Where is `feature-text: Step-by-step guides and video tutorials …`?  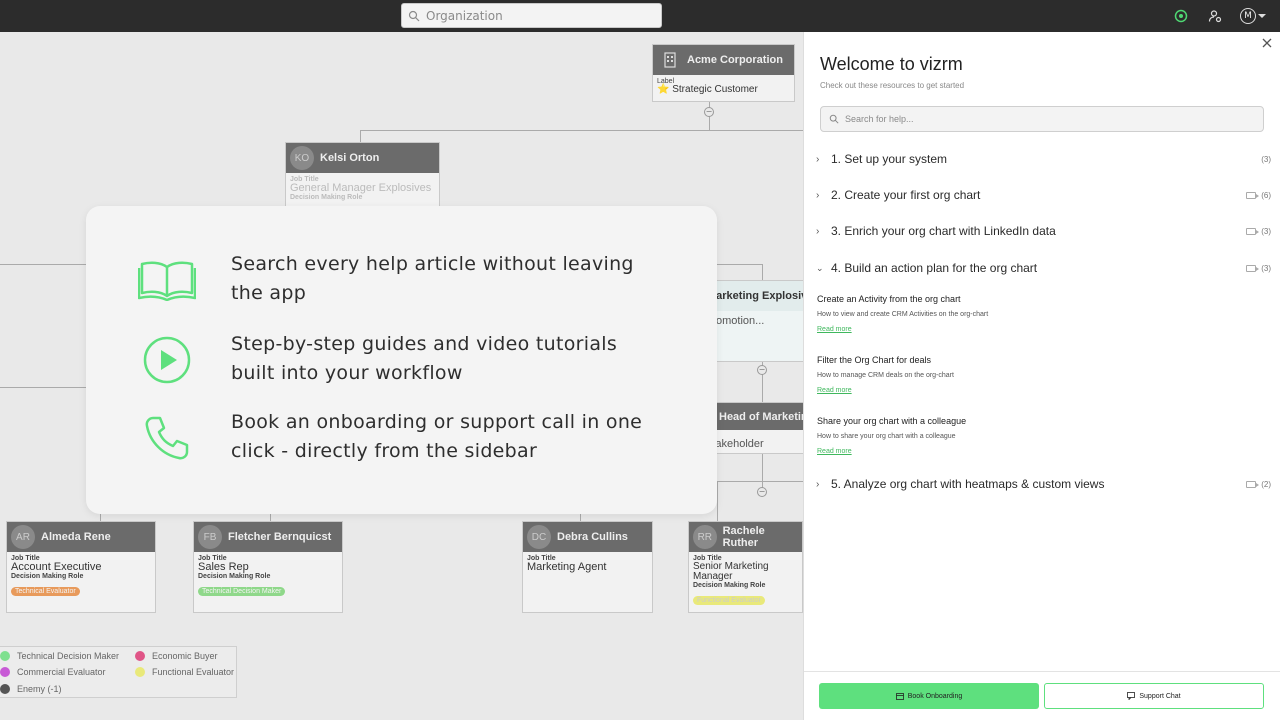 feature-text: Step-by-step guides and video tutorials … is located at coordinates (424, 358).